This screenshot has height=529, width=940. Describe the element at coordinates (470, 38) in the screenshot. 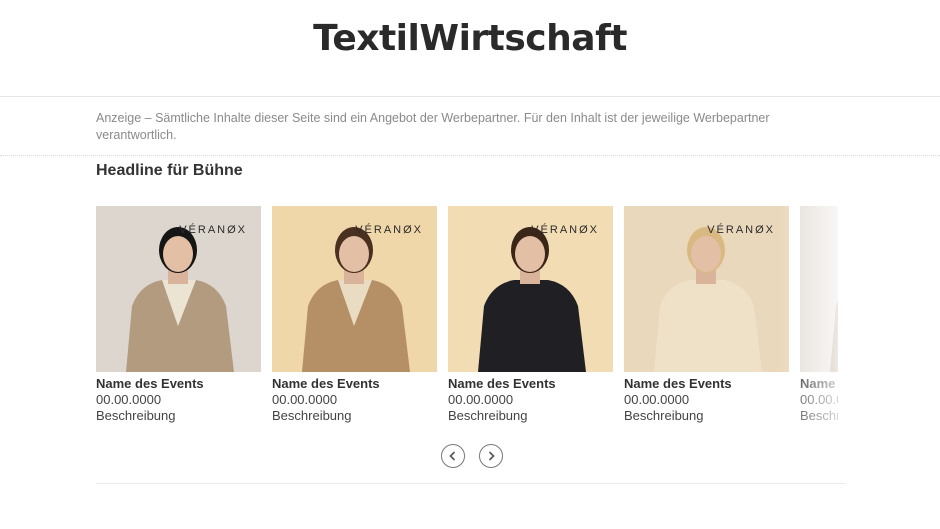

I see `site-logo: TextilWirtschaft` at that location.